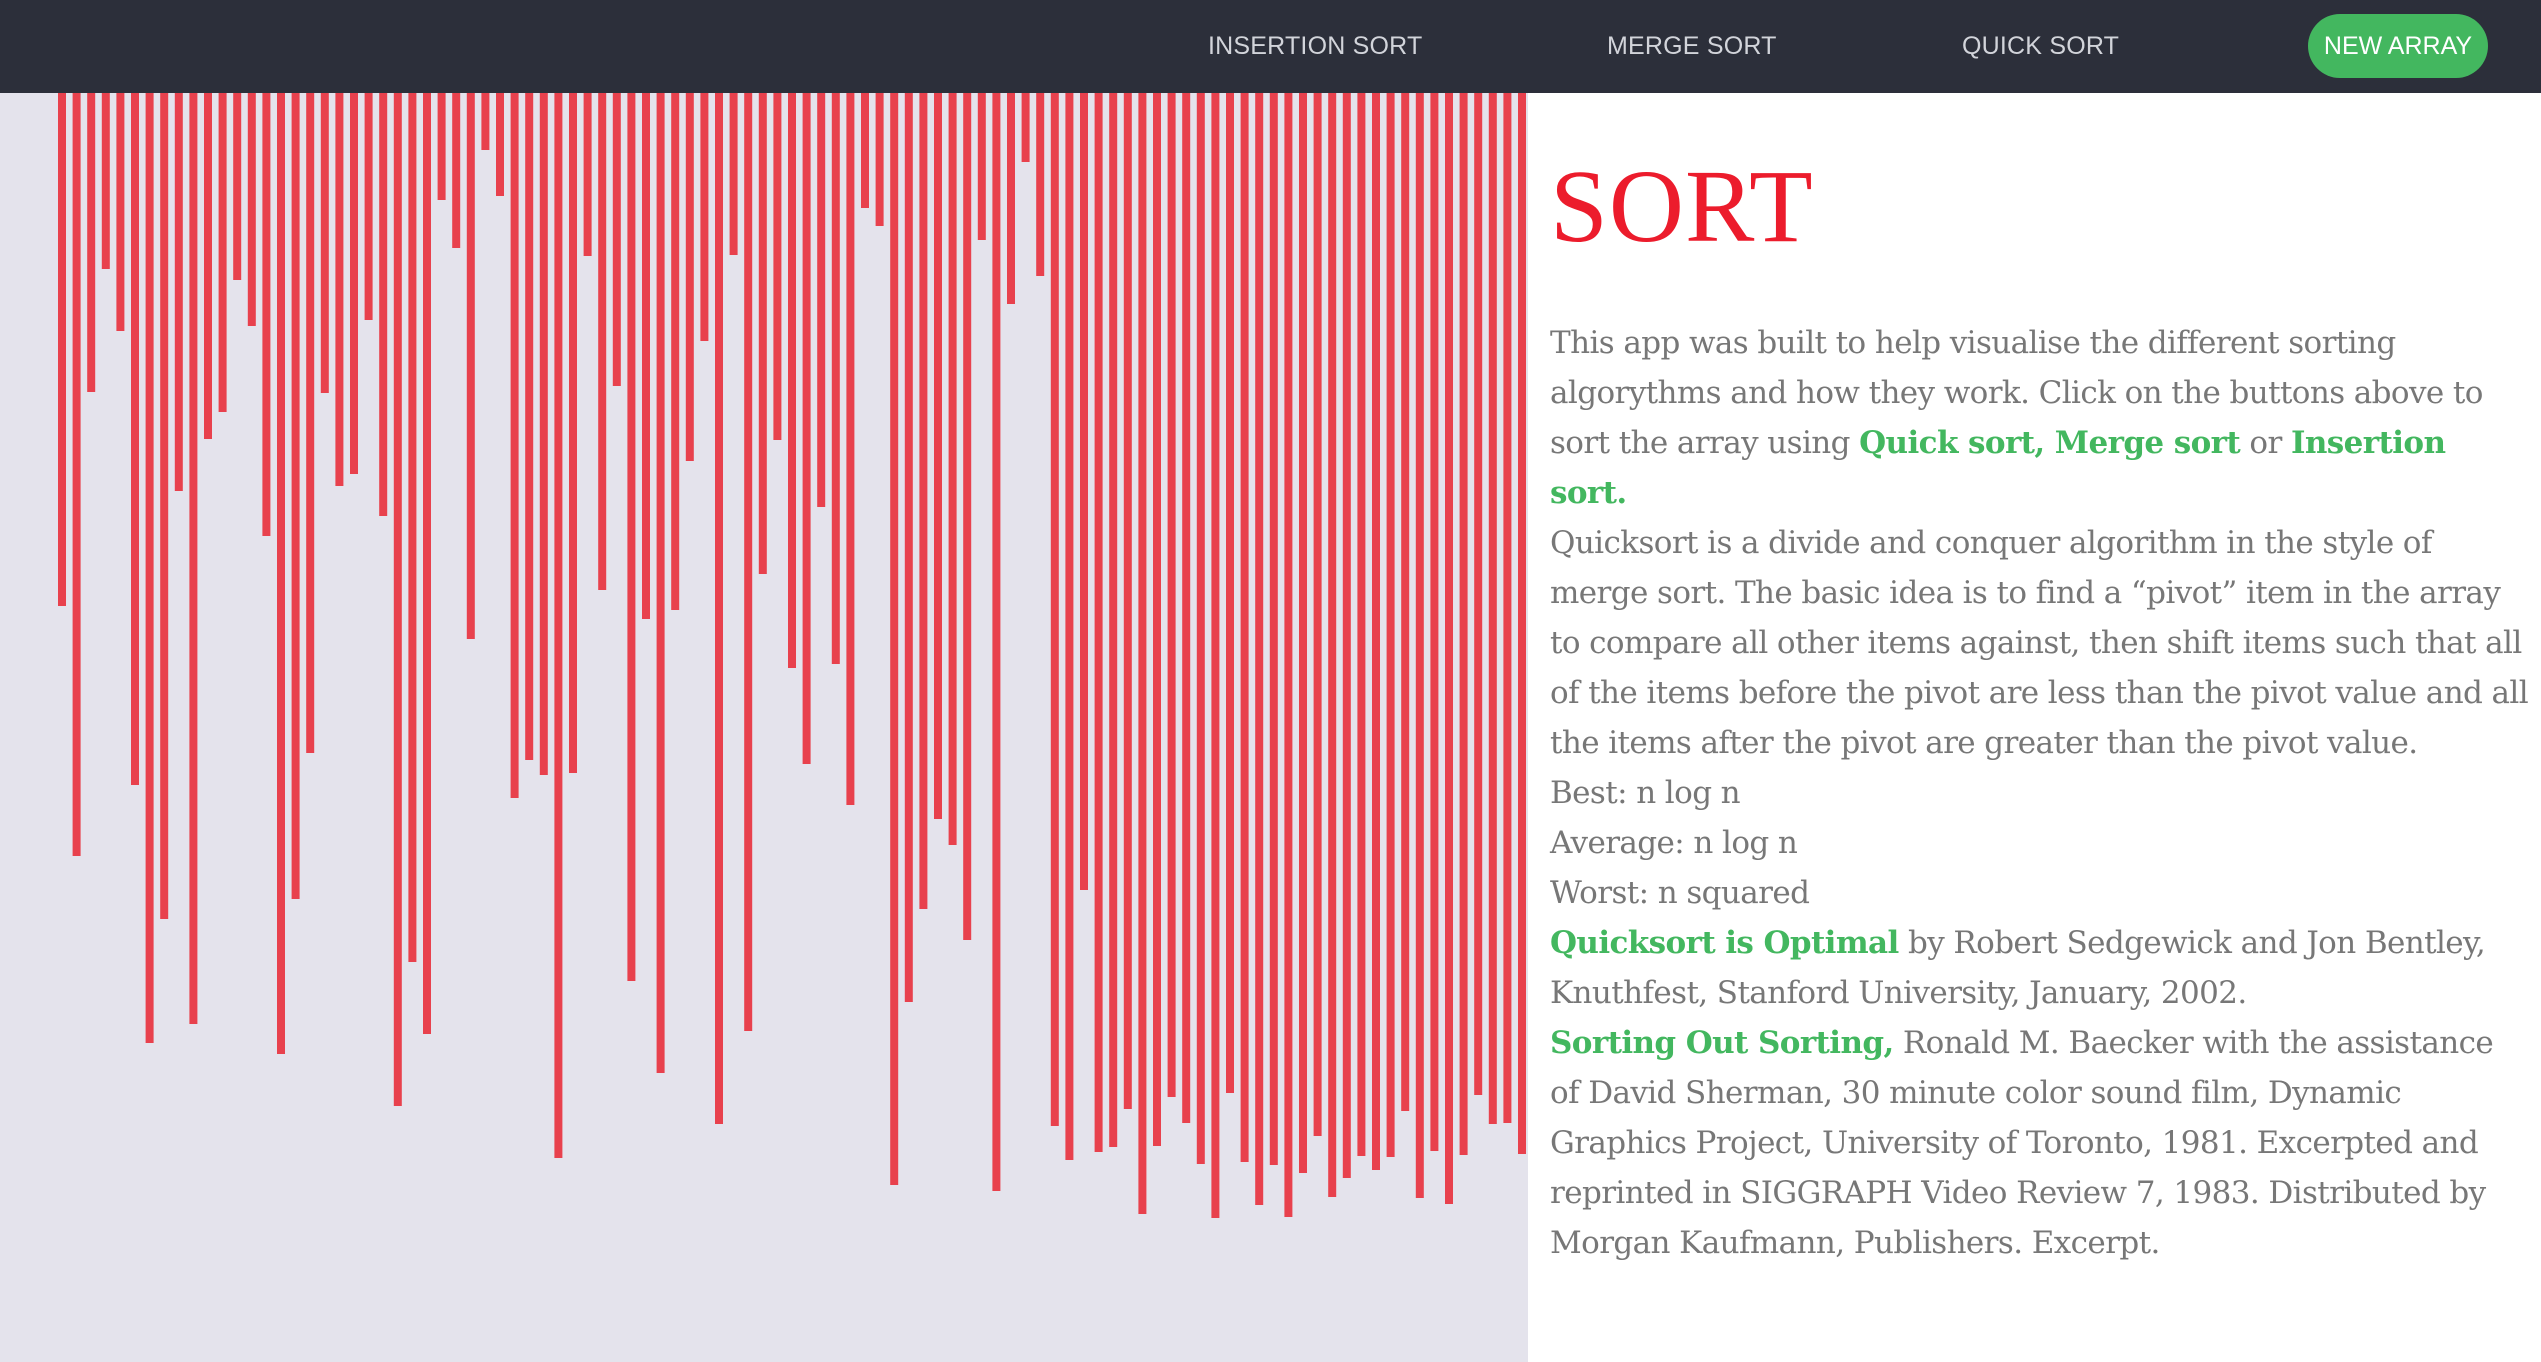 The image size is (2541, 1362). What do you see at coordinates (1680, 893) in the screenshot?
I see `worst-complexity: Worst: n squared` at bounding box center [1680, 893].